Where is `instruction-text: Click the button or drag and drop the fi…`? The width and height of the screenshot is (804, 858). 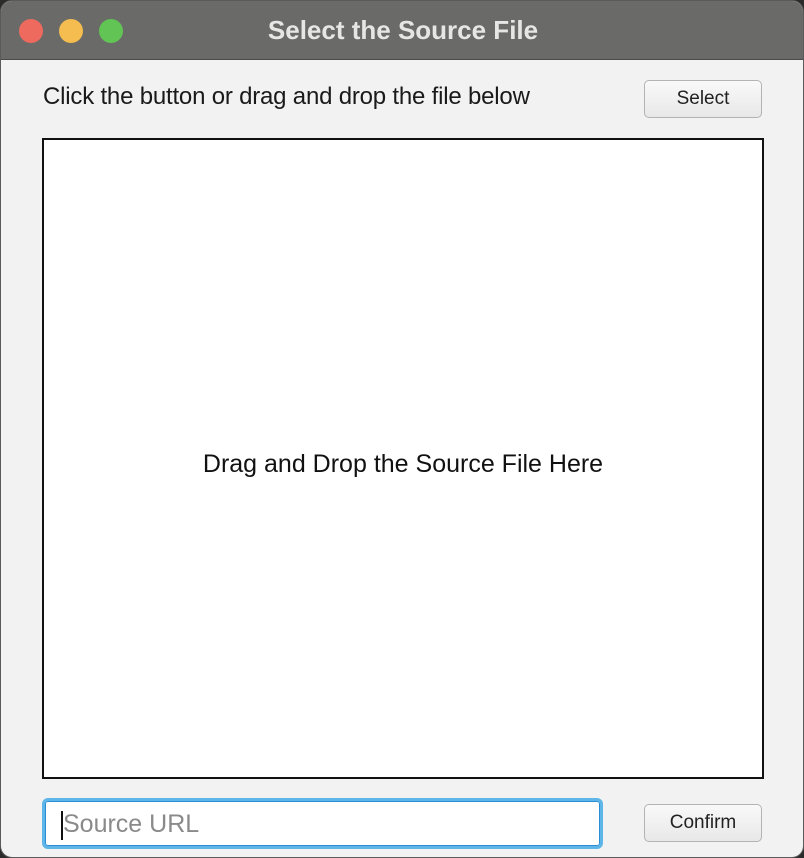
instruction-text: Click the button or drag and drop the fi… is located at coordinates (286, 96).